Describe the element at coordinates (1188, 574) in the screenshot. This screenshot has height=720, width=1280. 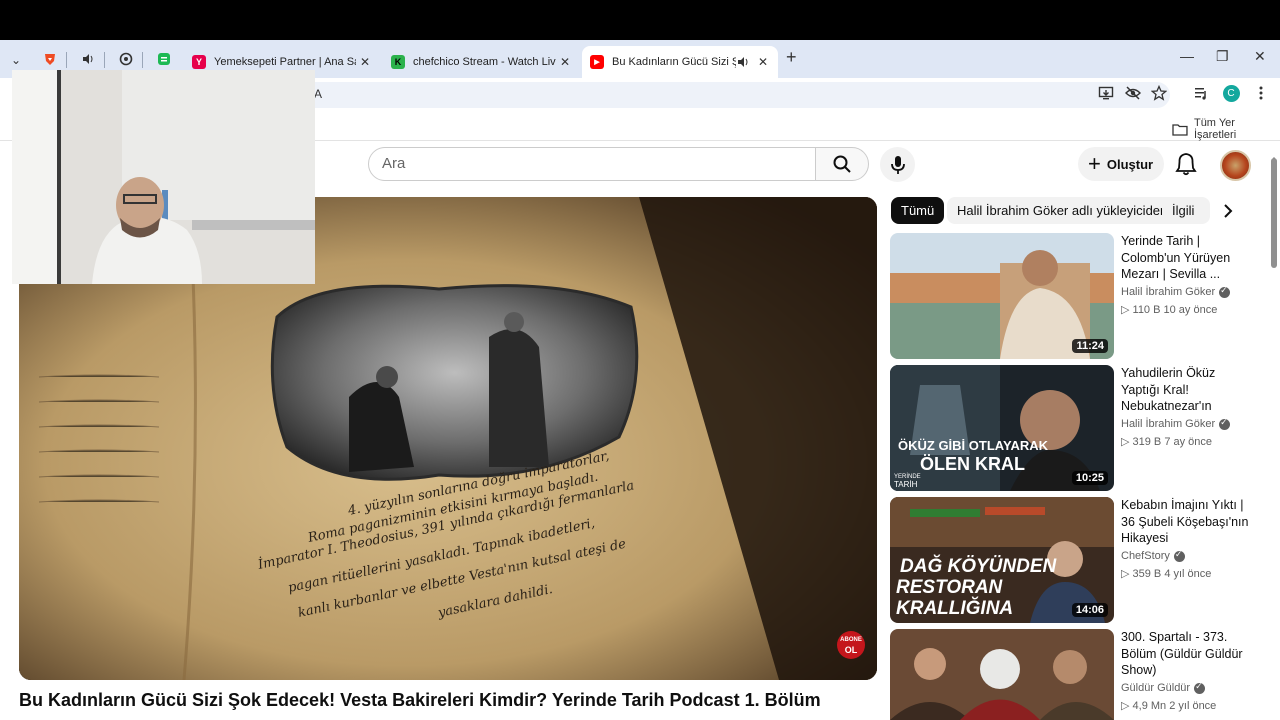
I see `upload-age: 4 yıl önce` at that location.